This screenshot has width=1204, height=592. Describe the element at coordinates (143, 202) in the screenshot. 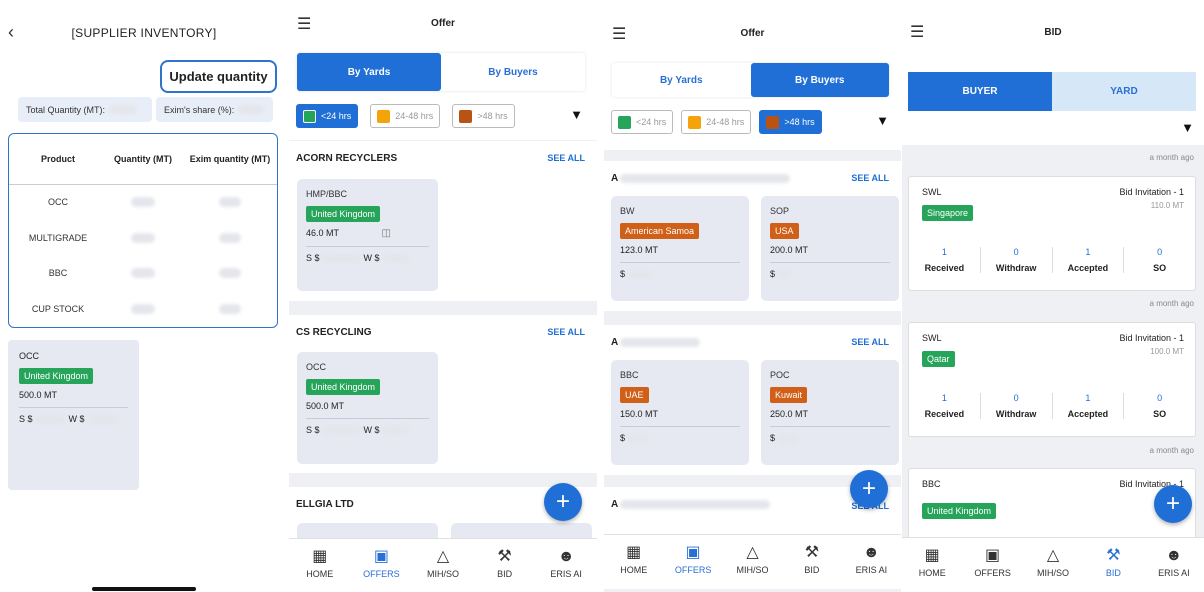

I see `table-row: OCC` at that location.